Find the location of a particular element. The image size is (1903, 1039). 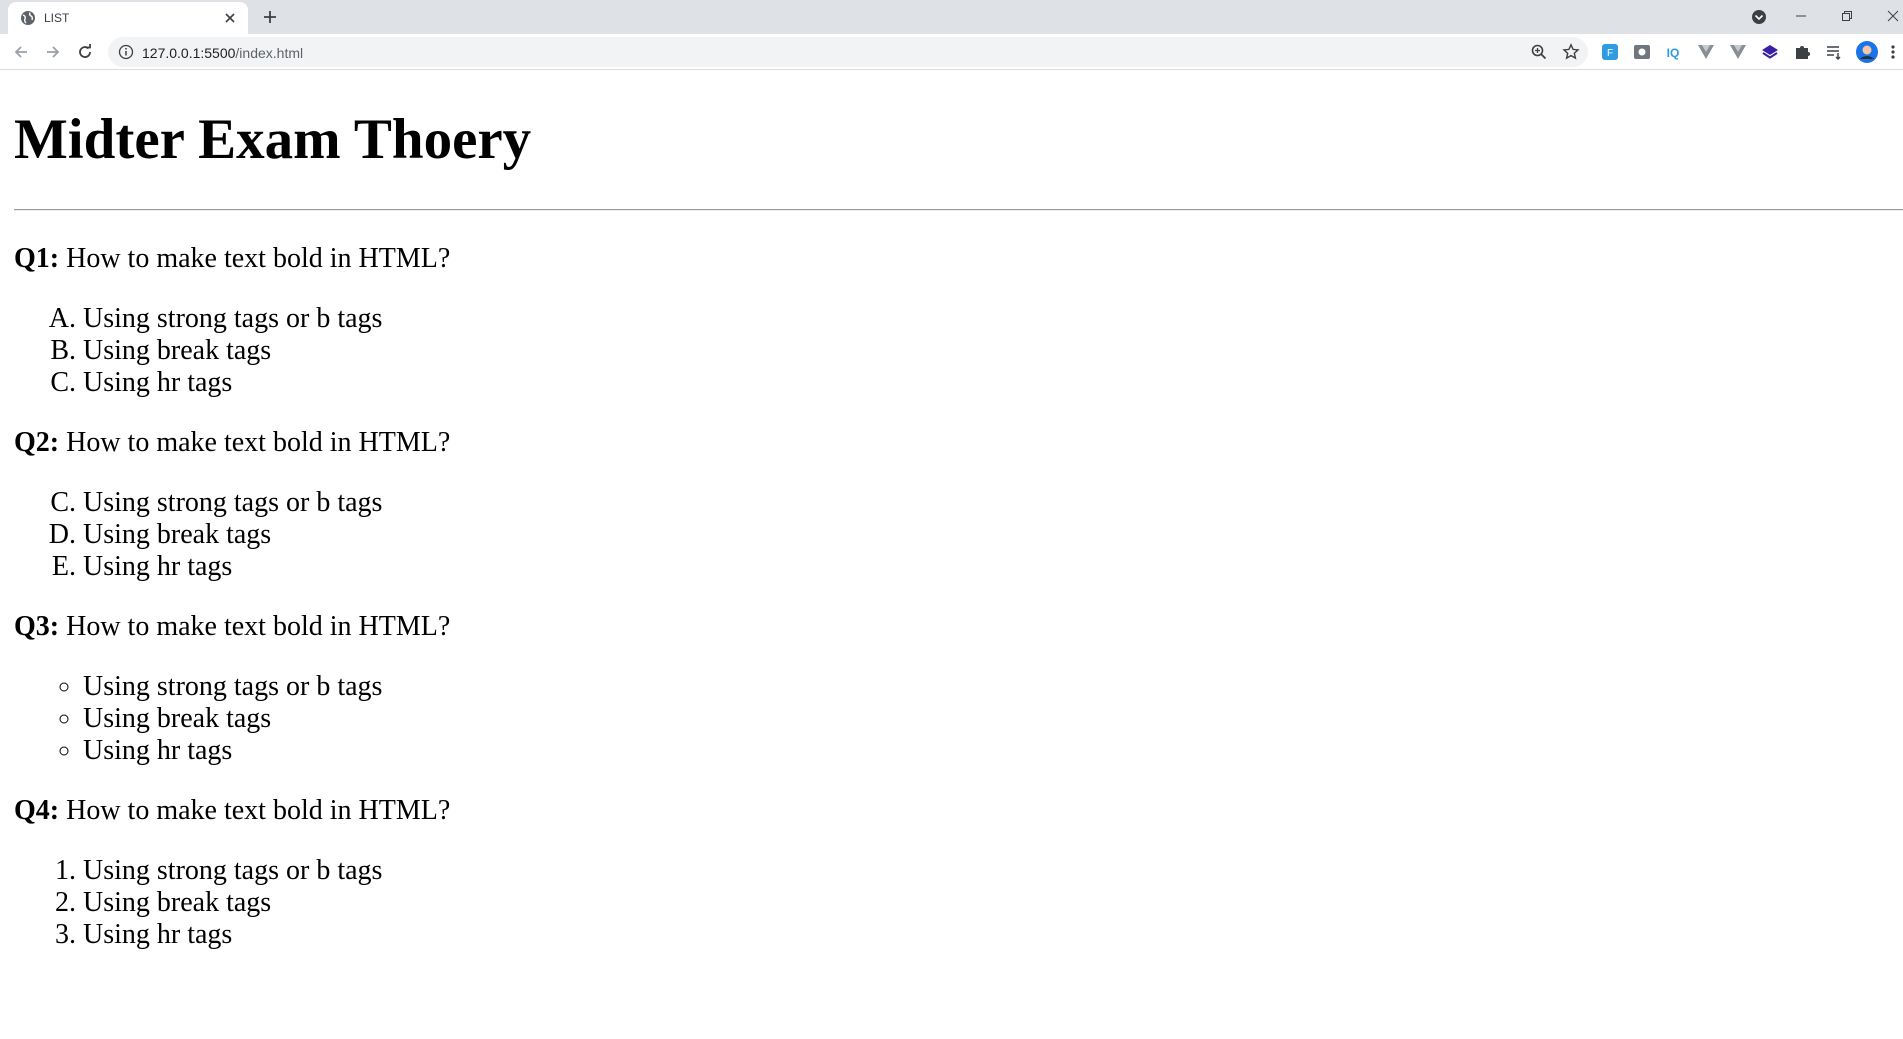

question-q4: Q4: How to make text bold in HTML? is located at coordinates (464, 811).